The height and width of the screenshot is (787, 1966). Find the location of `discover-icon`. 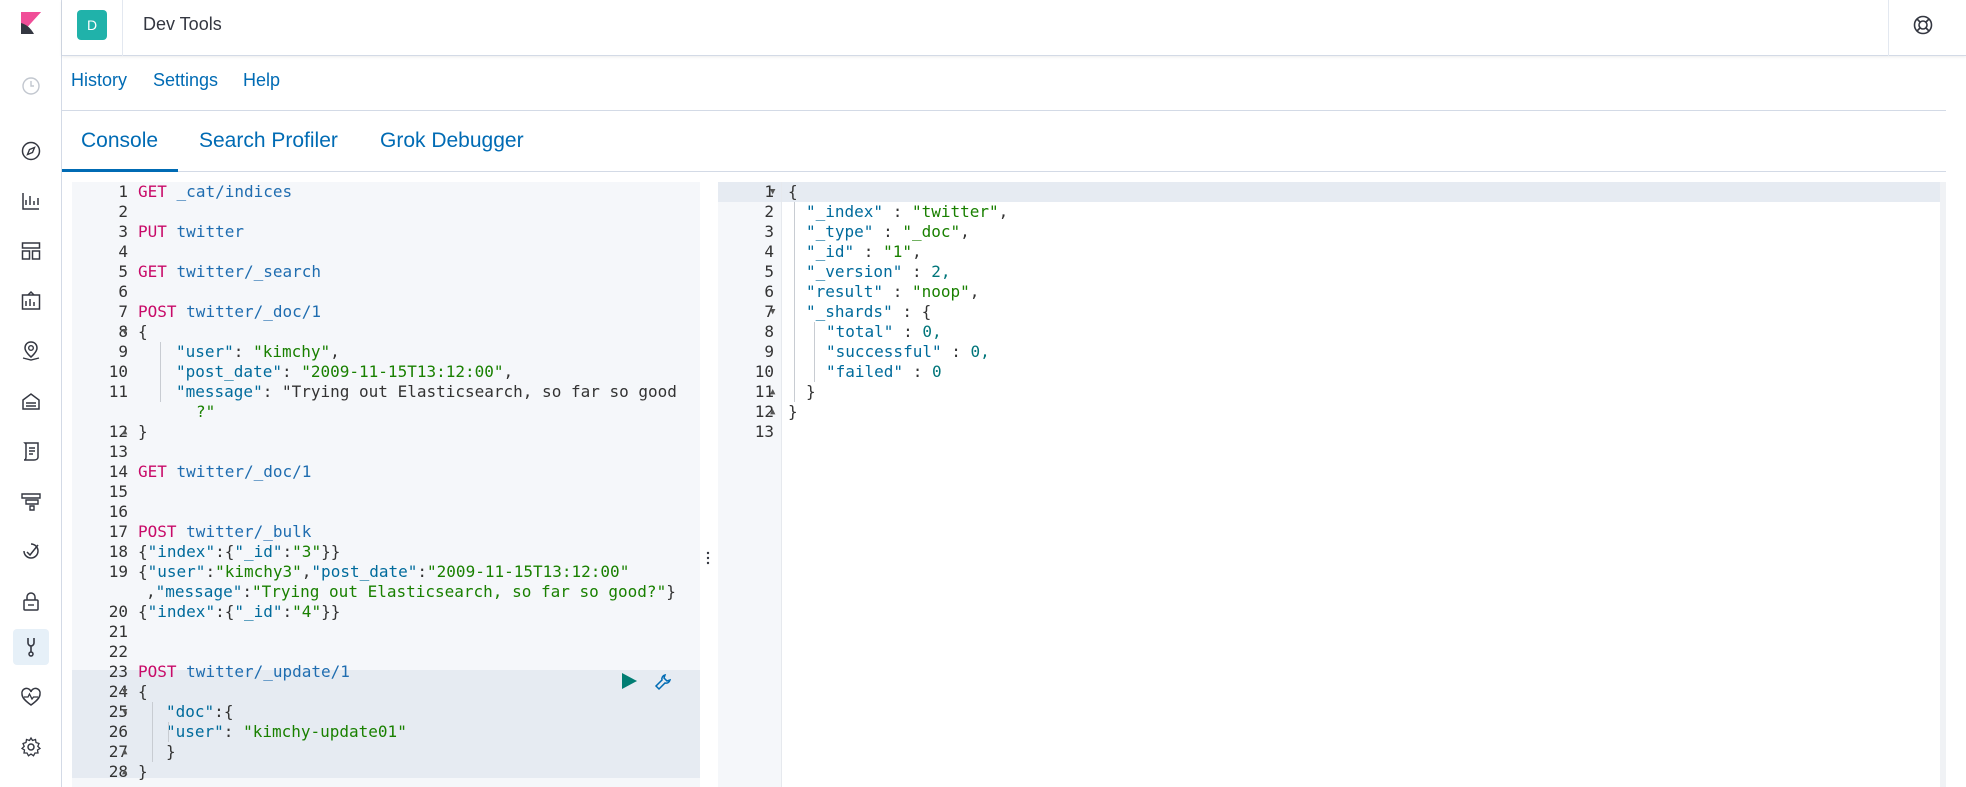

discover-icon is located at coordinates (31, 151).